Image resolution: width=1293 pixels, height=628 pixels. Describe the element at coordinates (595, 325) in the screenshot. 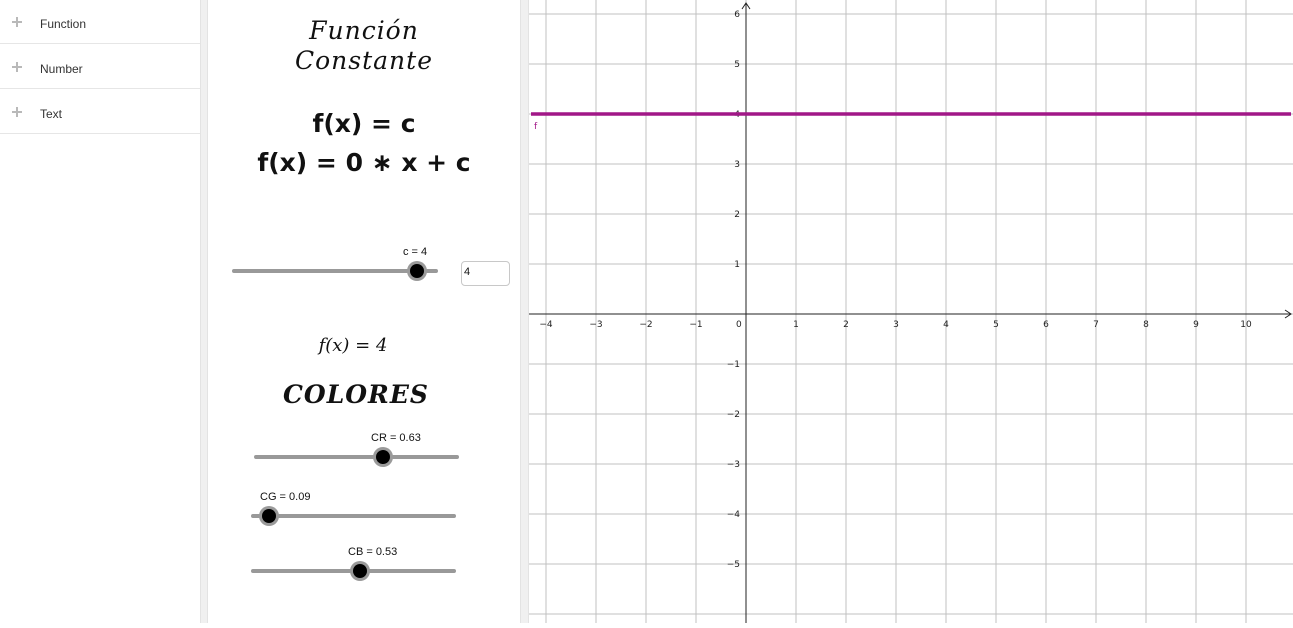

I see `x-tick-label: −3` at that location.